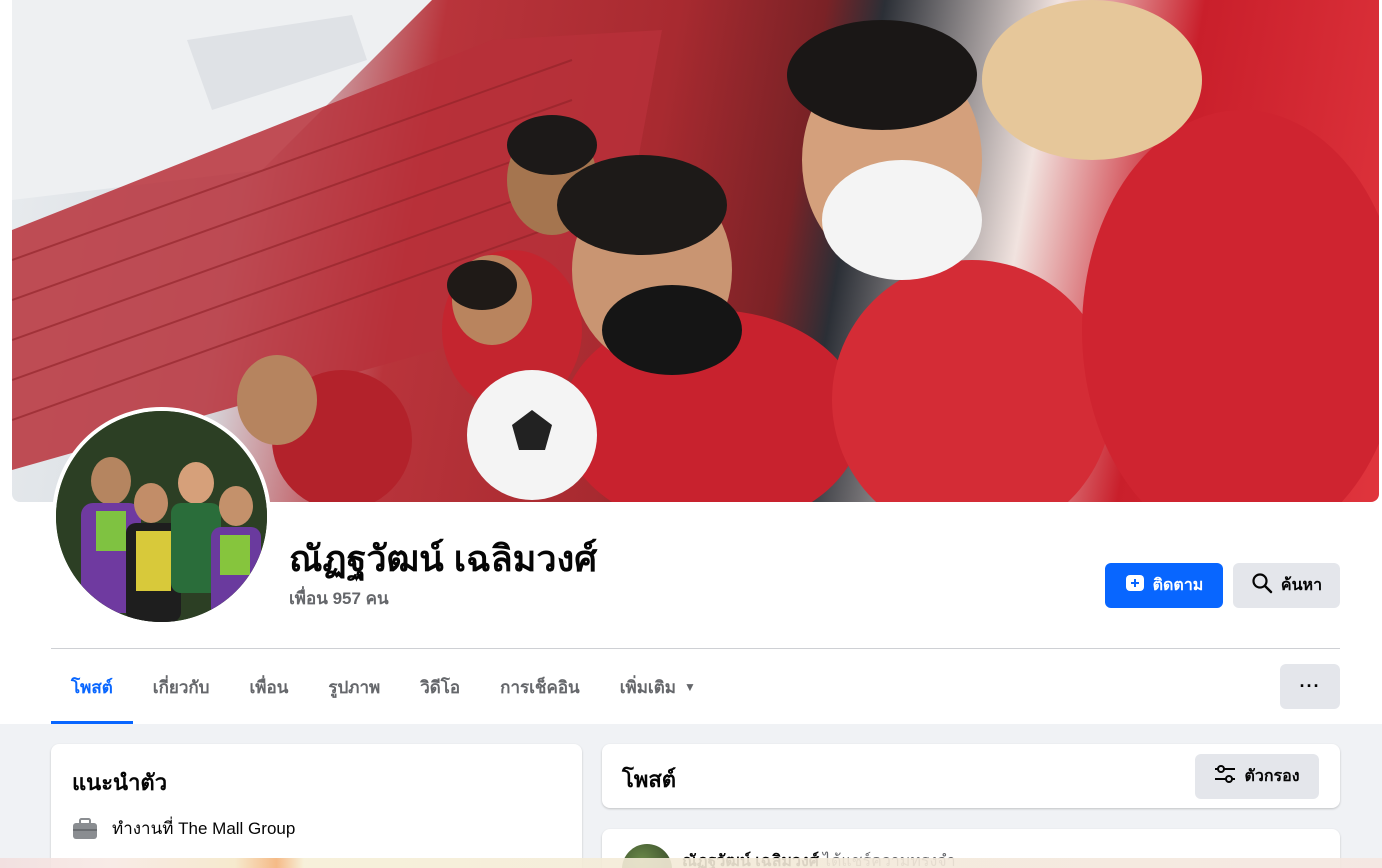 The image size is (1382, 868). What do you see at coordinates (1225, 776) in the screenshot?
I see `filter-icon` at bounding box center [1225, 776].